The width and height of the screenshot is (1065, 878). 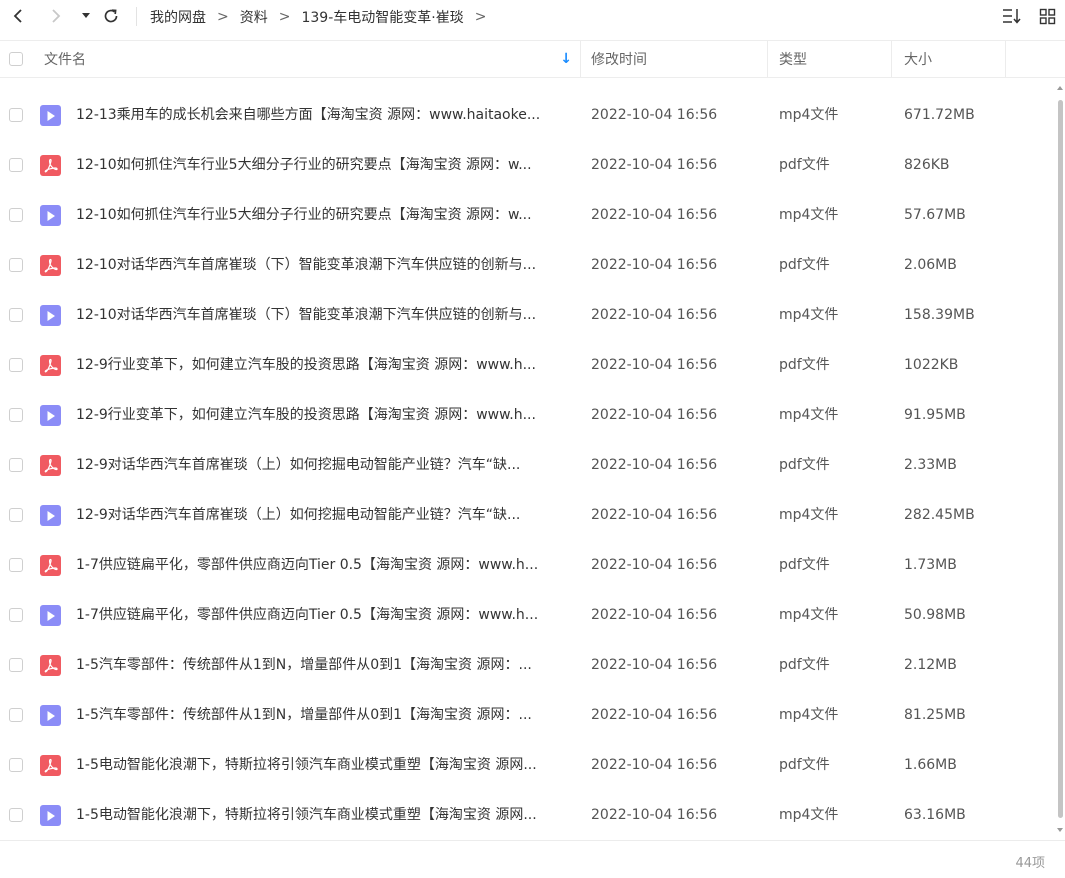 I want to click on mp4-file-icon, so click(x=50, y=415).